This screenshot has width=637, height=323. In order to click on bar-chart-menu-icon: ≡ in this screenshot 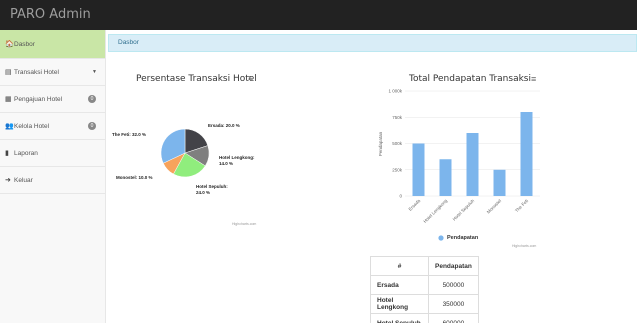, I will do `click(533, 79)`.